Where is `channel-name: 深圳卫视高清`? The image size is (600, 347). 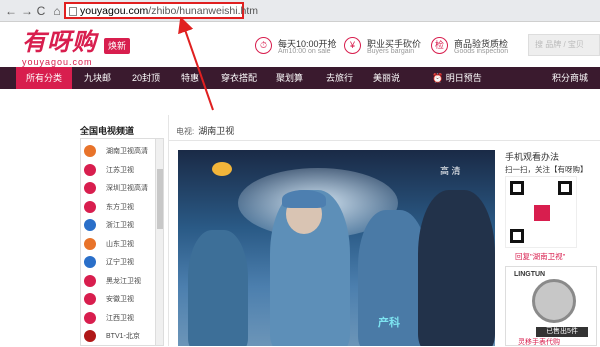 channel-name: 深圳卫视高清 is located at coordinates (127, 188).